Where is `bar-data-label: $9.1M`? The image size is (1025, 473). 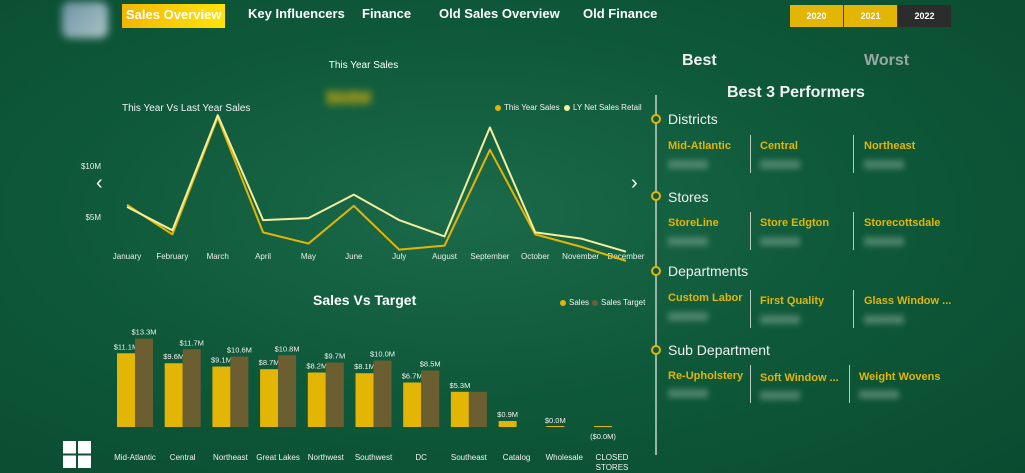
bar-data-label: $9.1M is located at coordinates (221, 360).